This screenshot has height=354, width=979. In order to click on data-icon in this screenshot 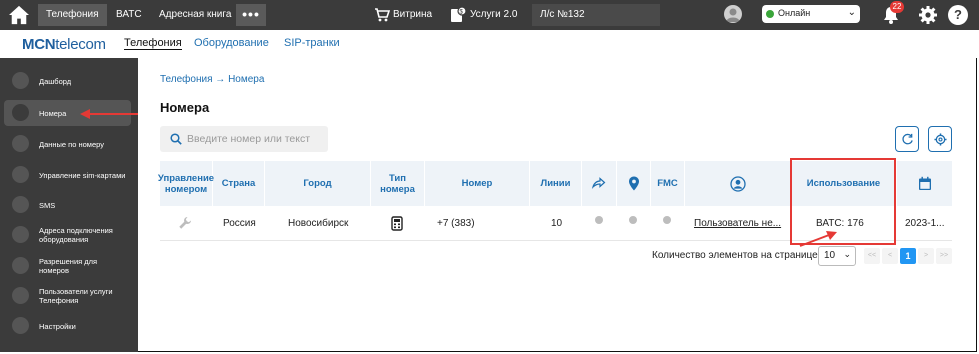, I will do `click(20, 143)`.